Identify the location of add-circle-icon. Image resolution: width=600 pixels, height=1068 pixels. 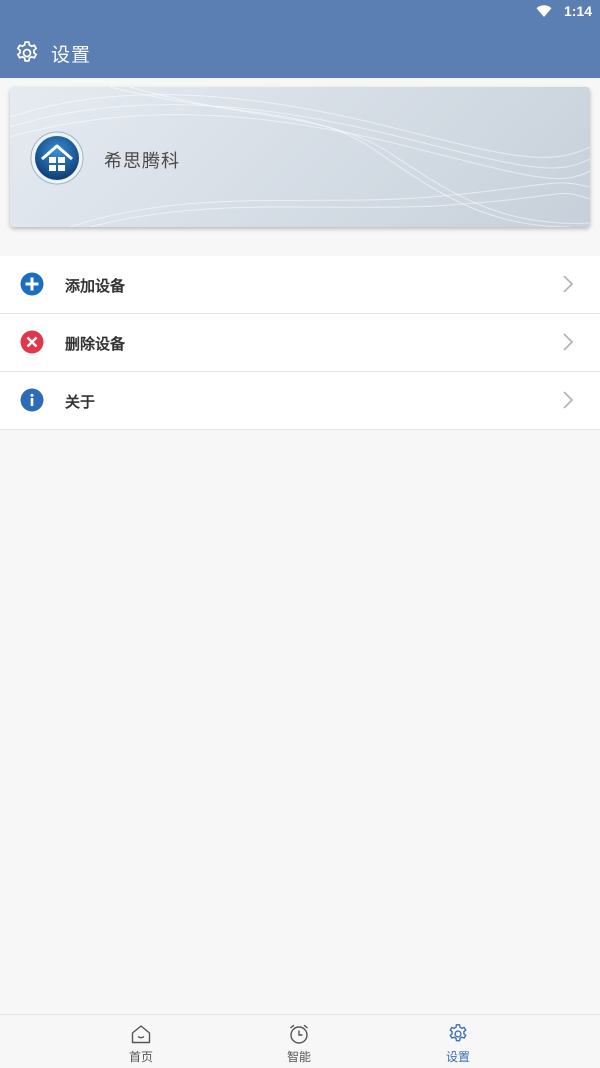
(32, 284).